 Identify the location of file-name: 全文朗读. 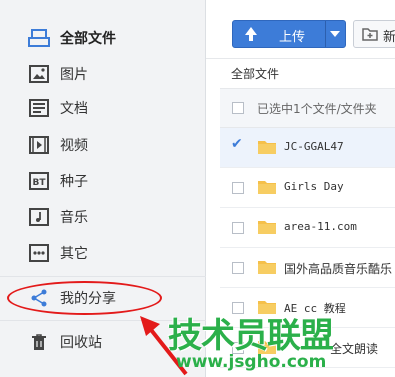
(354, 348).